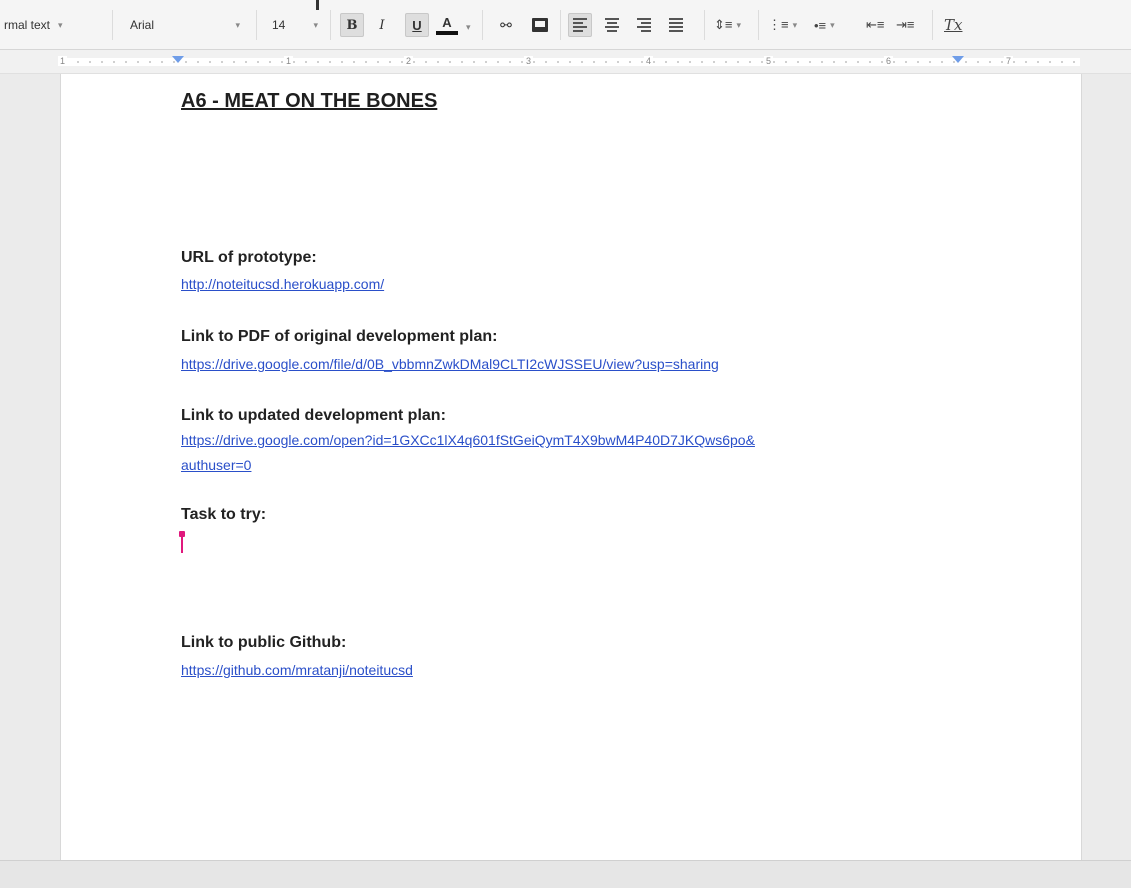 The image size is (1131, 888). Describe the element at coordinates (249, 257) in the screenshot. I see `prototype-url-label: URL of prototype:` at that location.